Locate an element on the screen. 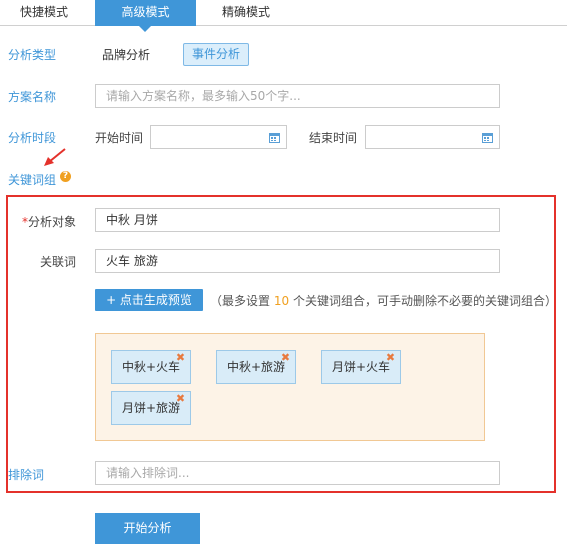 This screenshot has width=567, height=549. start-analysis-button: 开始分析 is located at coordinates (147, 528).